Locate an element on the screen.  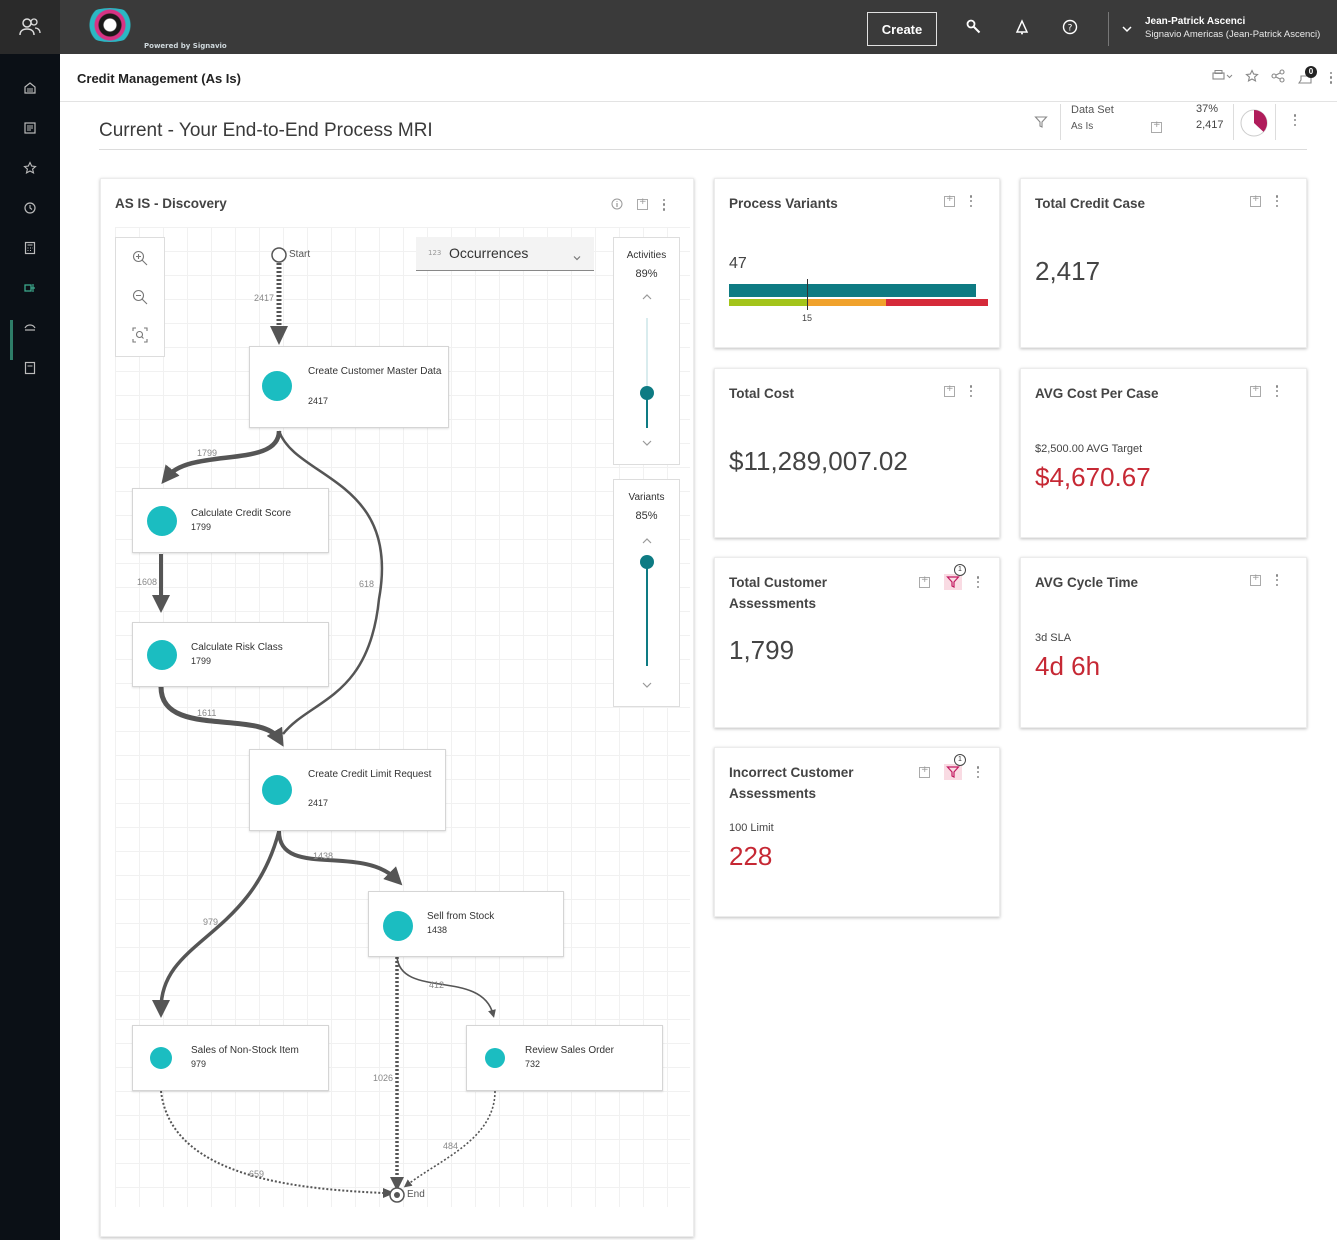
variants-percent: 85% is located at coordinates (646, 516).